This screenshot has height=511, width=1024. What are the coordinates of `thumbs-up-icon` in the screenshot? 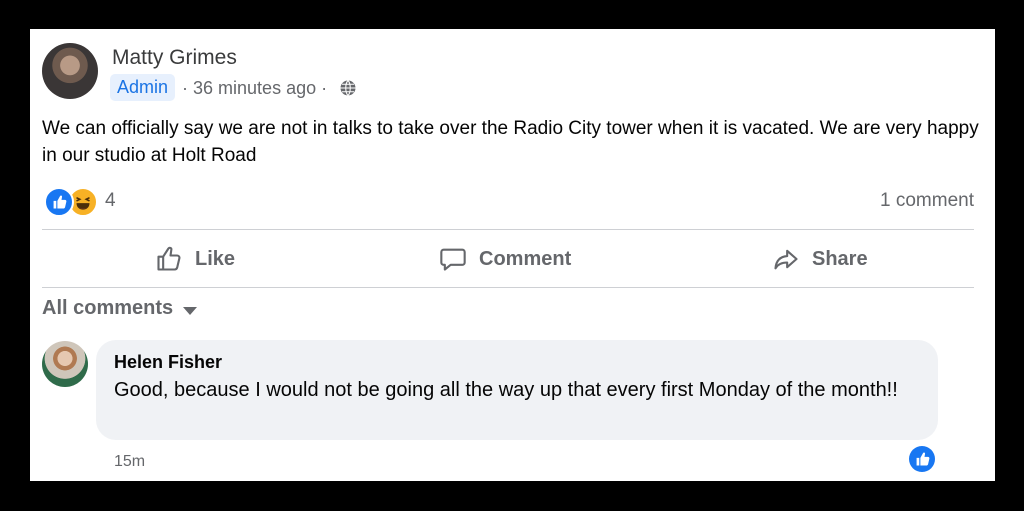 It's located at (169, 258).